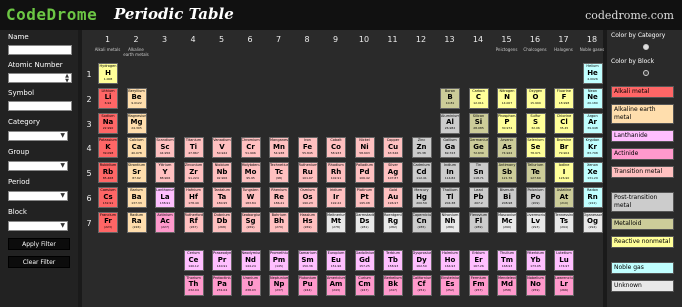  I want to click on name-input, so click(40, 50).